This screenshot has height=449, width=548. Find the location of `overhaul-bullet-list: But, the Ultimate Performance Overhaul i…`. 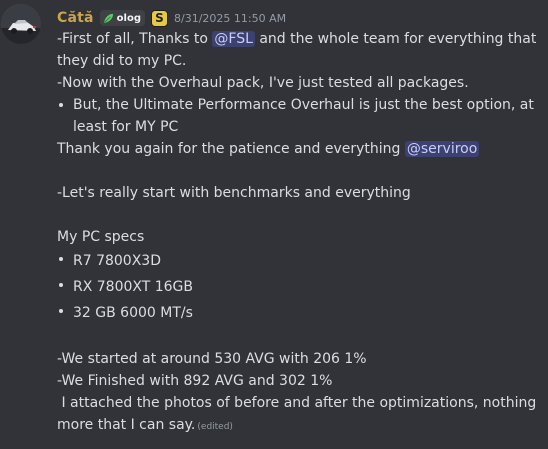

overhaul-bullet-list: But, the Ultimate Performance Overhaul i… is located at coordinates (297, 116).